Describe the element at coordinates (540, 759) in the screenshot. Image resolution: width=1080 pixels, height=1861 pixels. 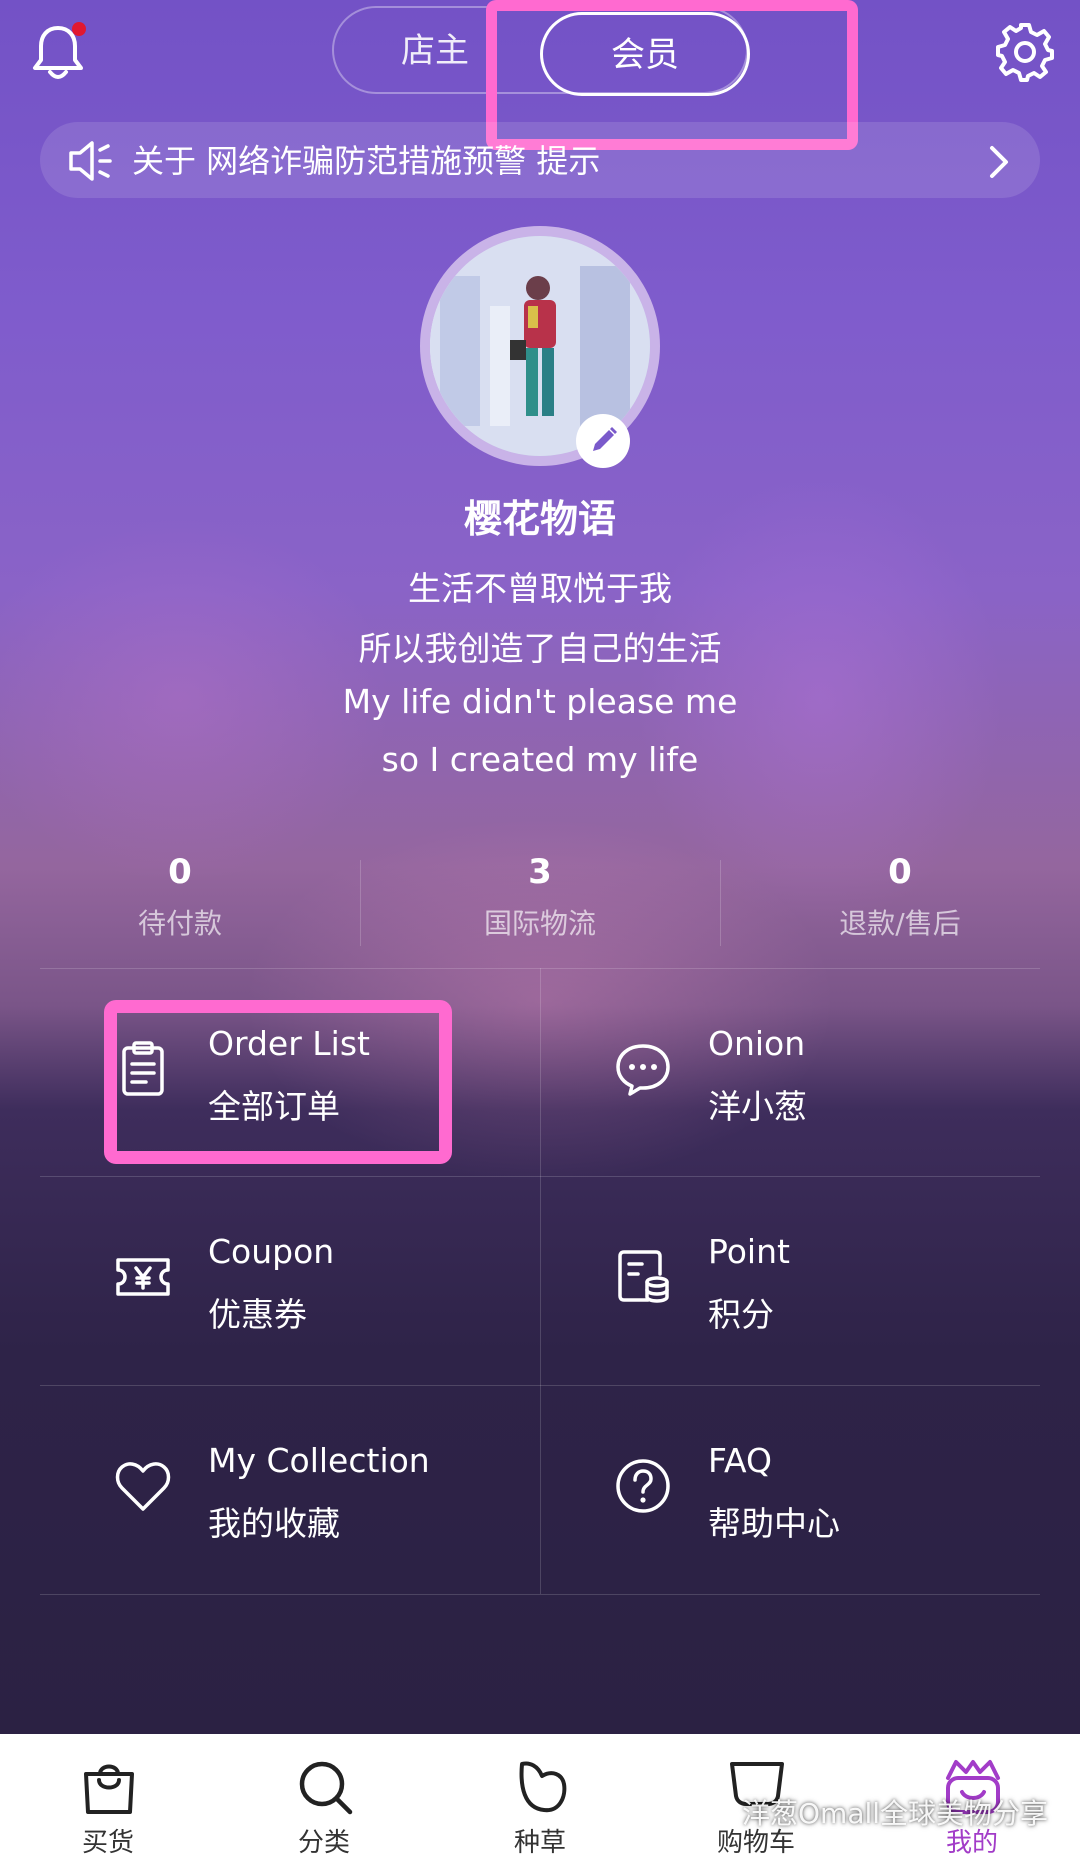
I see `bio-line: so I created my life` at that location.